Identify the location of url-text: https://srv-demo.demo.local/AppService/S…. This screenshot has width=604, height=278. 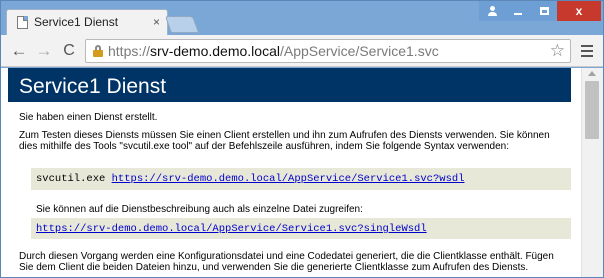
(273, 51).